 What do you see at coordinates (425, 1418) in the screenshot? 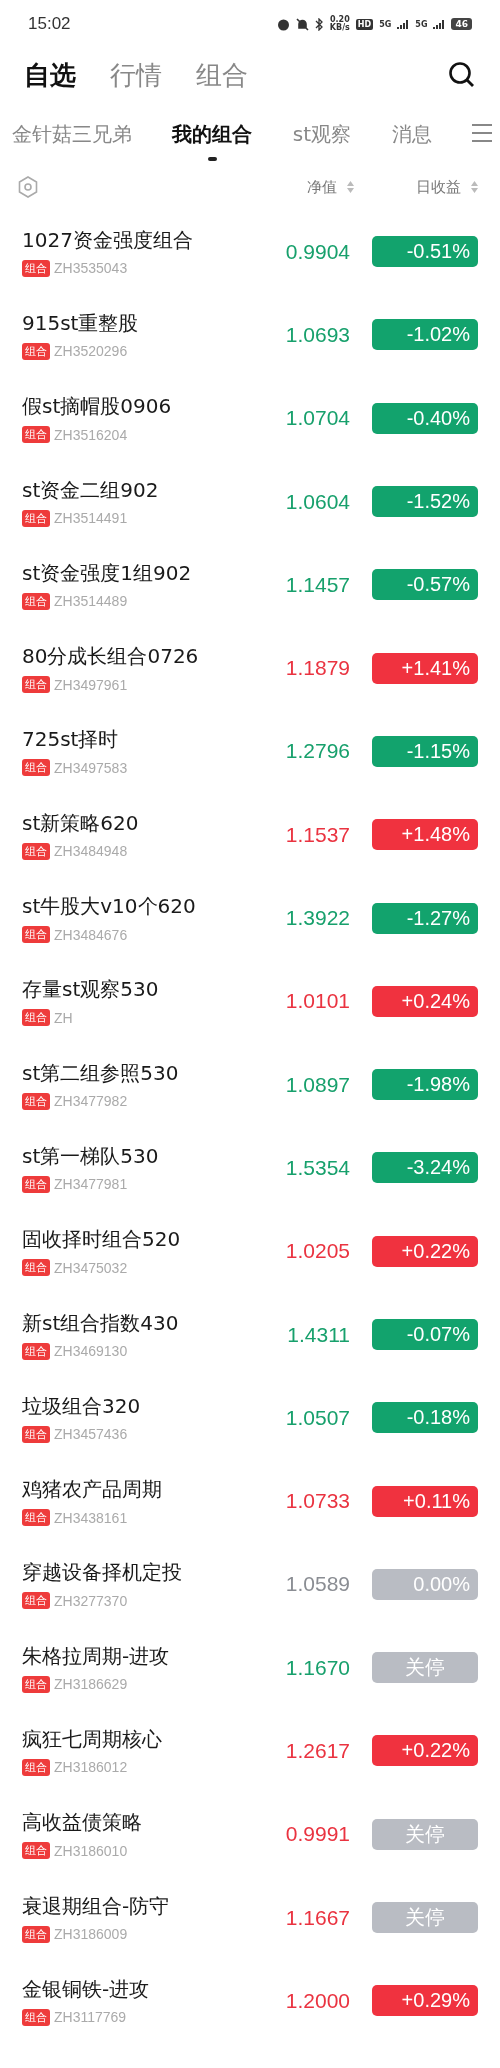
I see `daily-return: -0.18%` at bounding box center [425, 1418].